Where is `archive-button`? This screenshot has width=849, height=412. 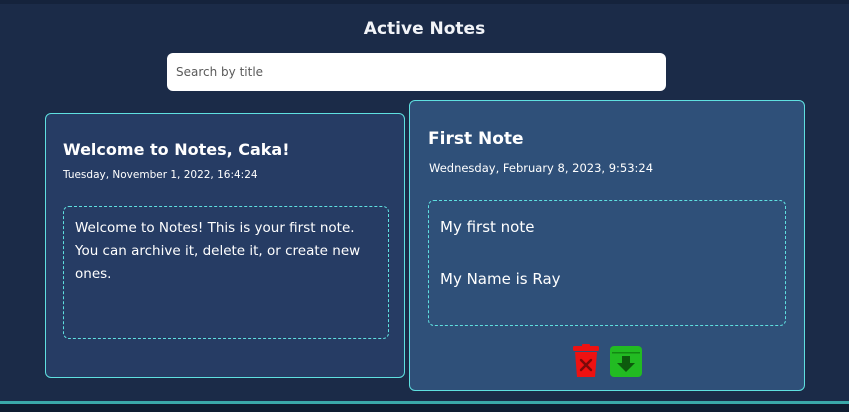 archive-button is located at coordinates (626, 361).